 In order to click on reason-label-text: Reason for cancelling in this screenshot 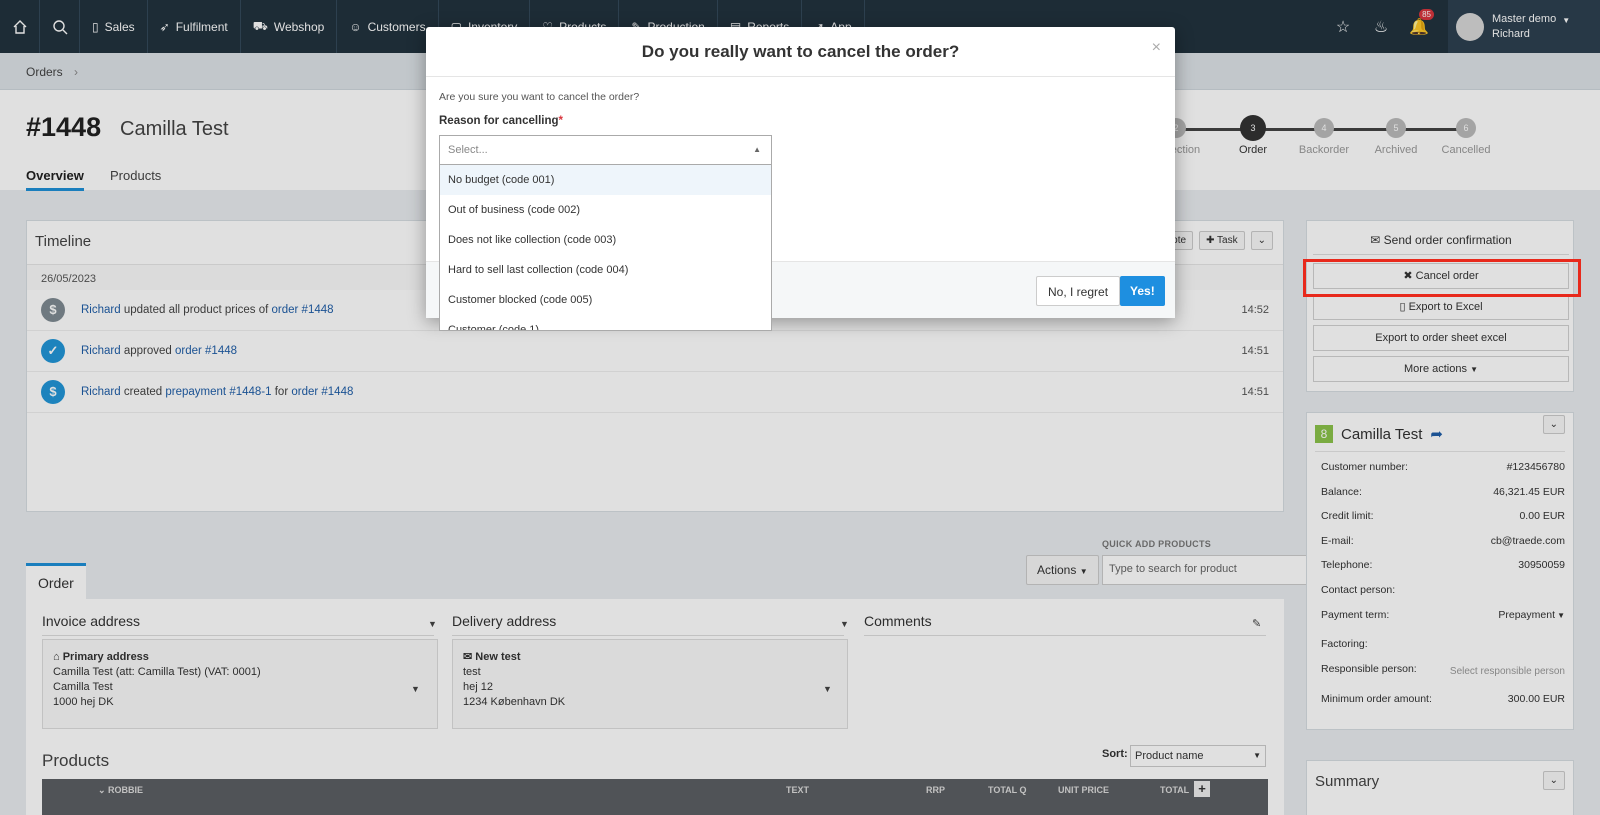, I will do `click(499, 121)`.